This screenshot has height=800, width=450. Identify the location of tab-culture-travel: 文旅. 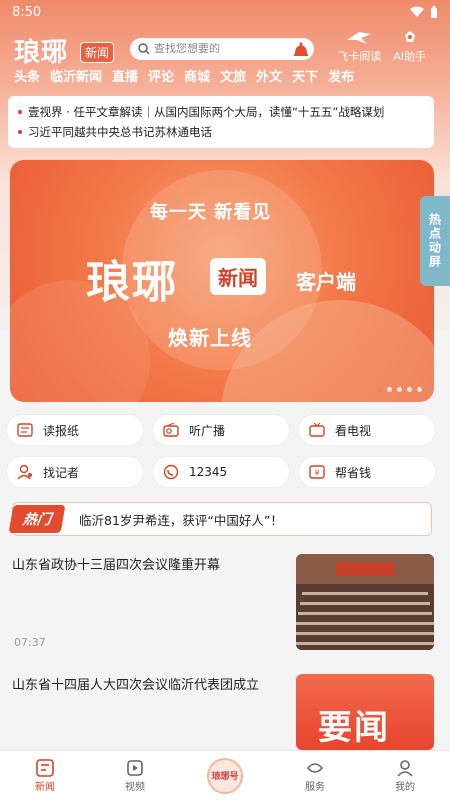
(233, 75).